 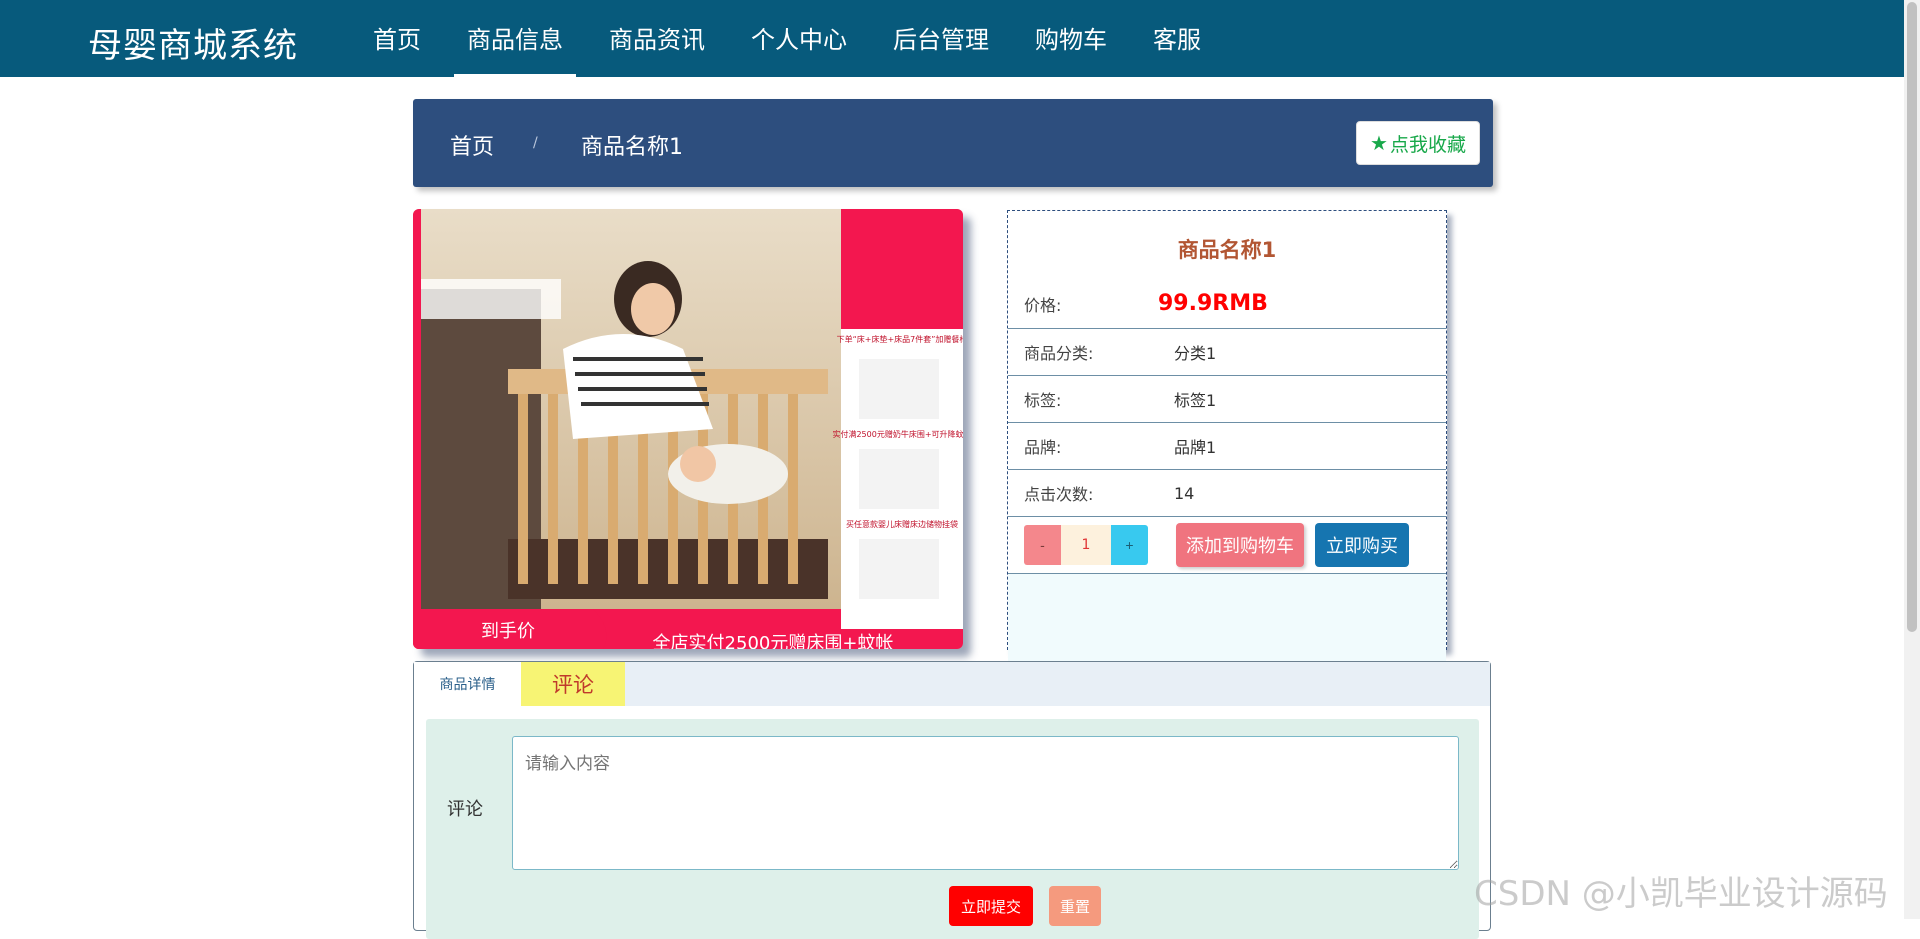 I want to click on brand-label: 品牌:, so click(x=1043, y=447).